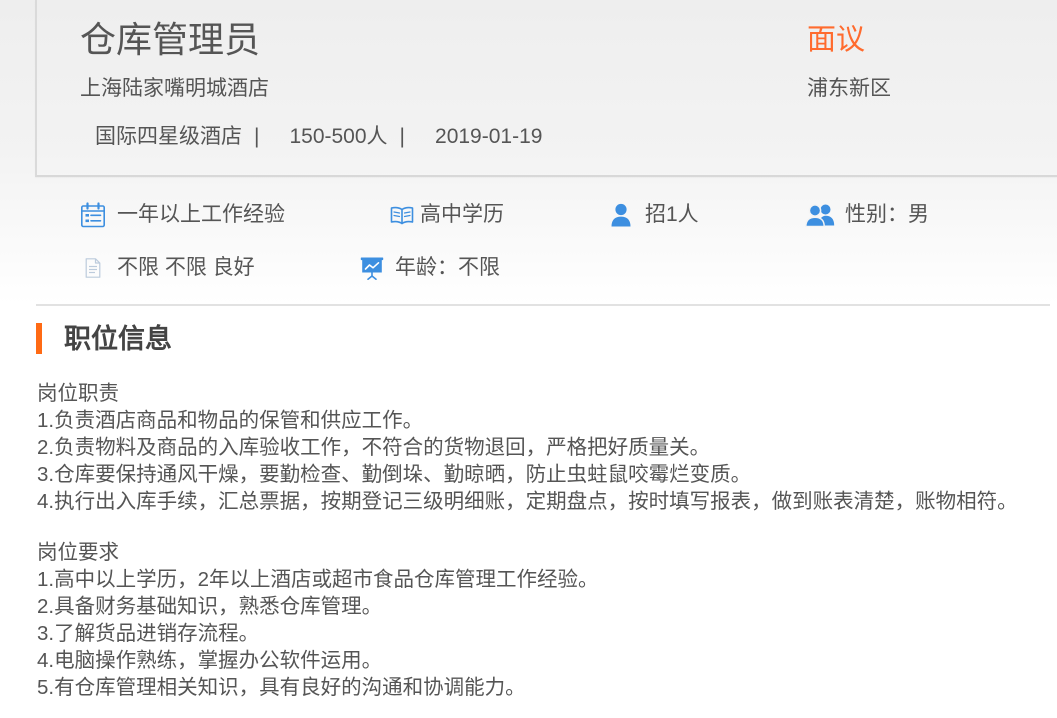 The image size is (1057, 718). I want to click on list-item: 1.负责酒店商品和物品的保管和供应工作。, so click(230, 420).